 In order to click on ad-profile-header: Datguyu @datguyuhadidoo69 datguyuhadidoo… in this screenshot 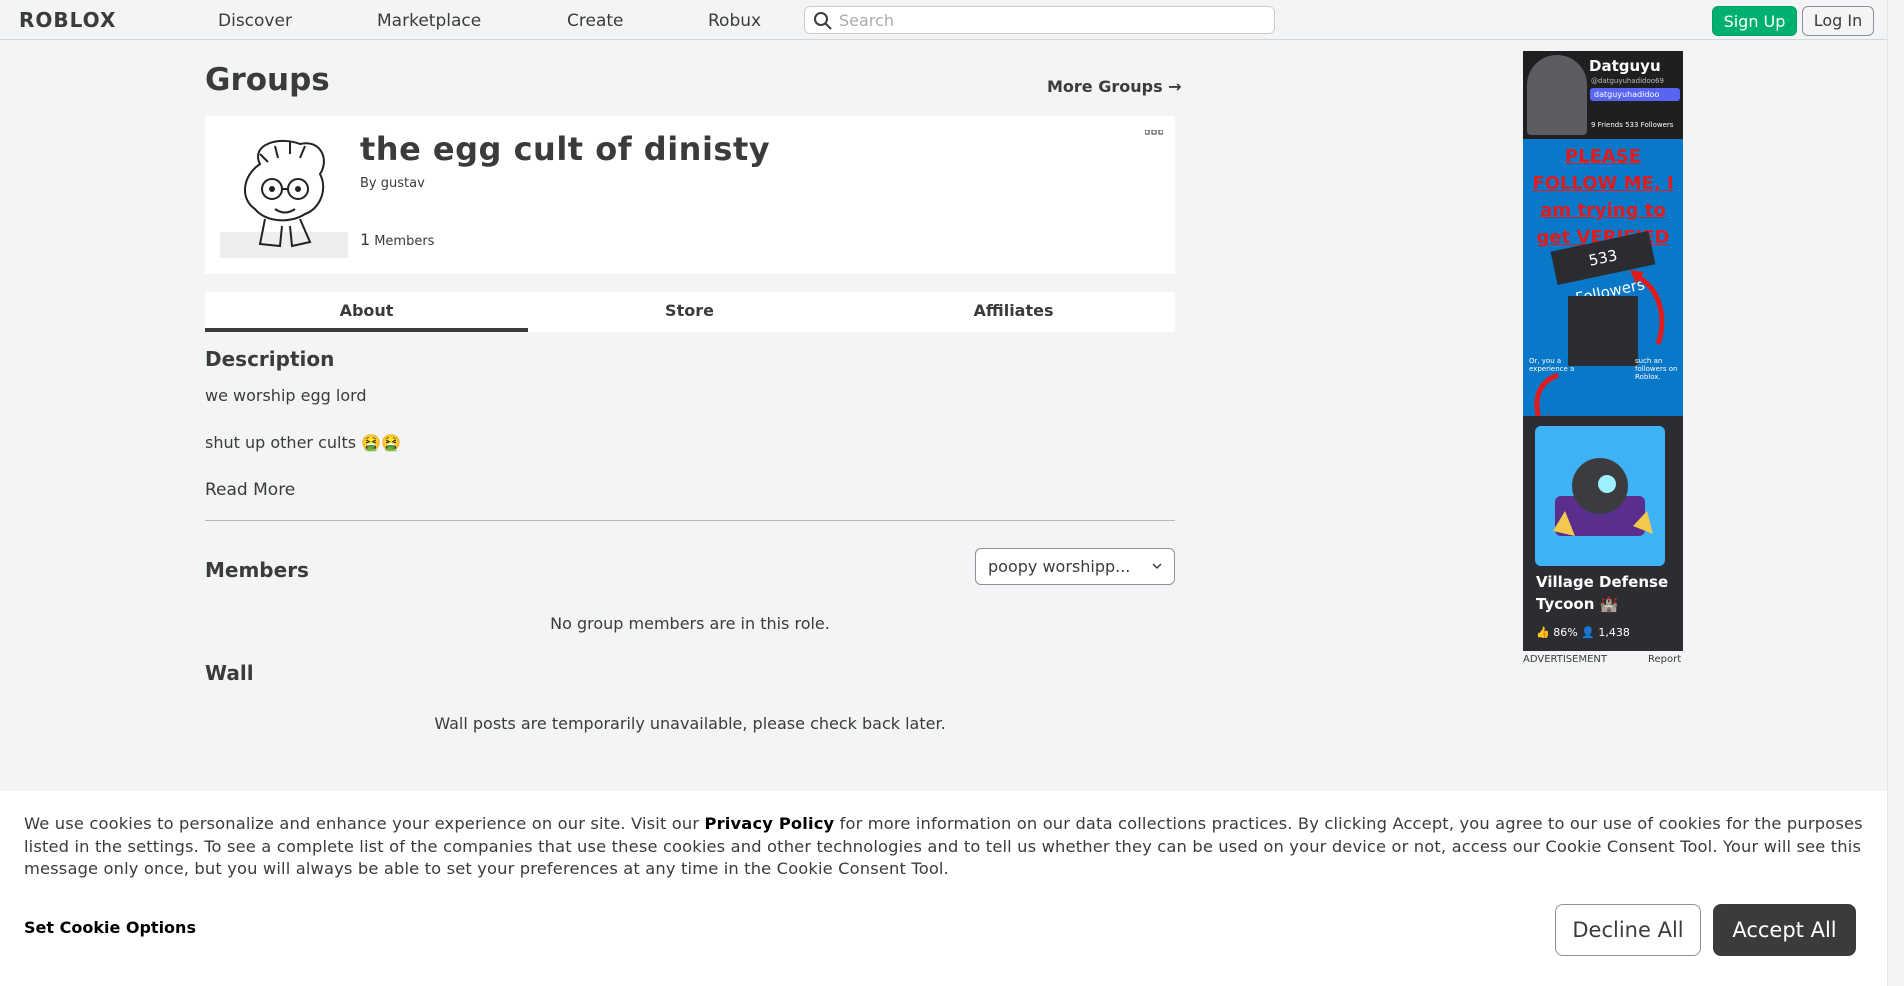, I will do `click(1603, 95)`.